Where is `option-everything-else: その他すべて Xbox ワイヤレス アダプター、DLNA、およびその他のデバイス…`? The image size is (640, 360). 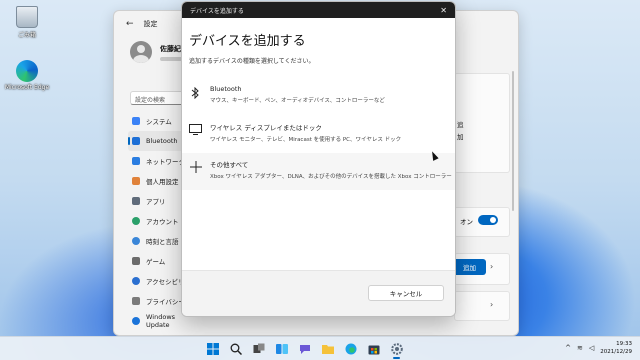
option-everything-else: その他すべて Xbox ワイヤレス アダプター、DLNA、およびその他のデバイス… is located at coordinates (318, 171).